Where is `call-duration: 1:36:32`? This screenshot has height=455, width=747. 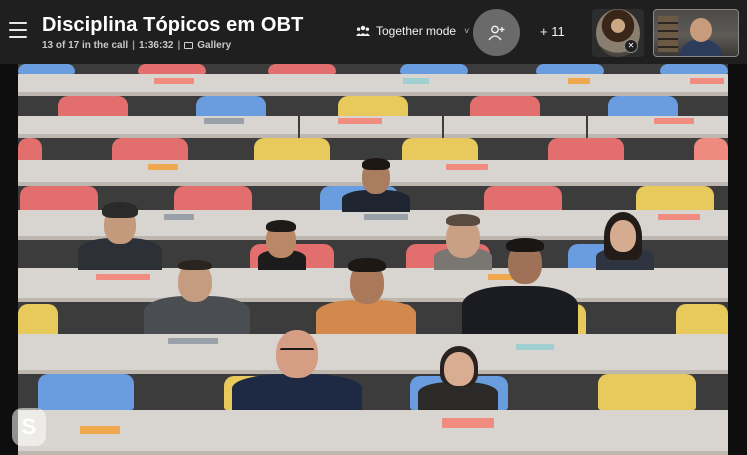 call-duration: 1:36:32 is located at coordinates (156, 45).